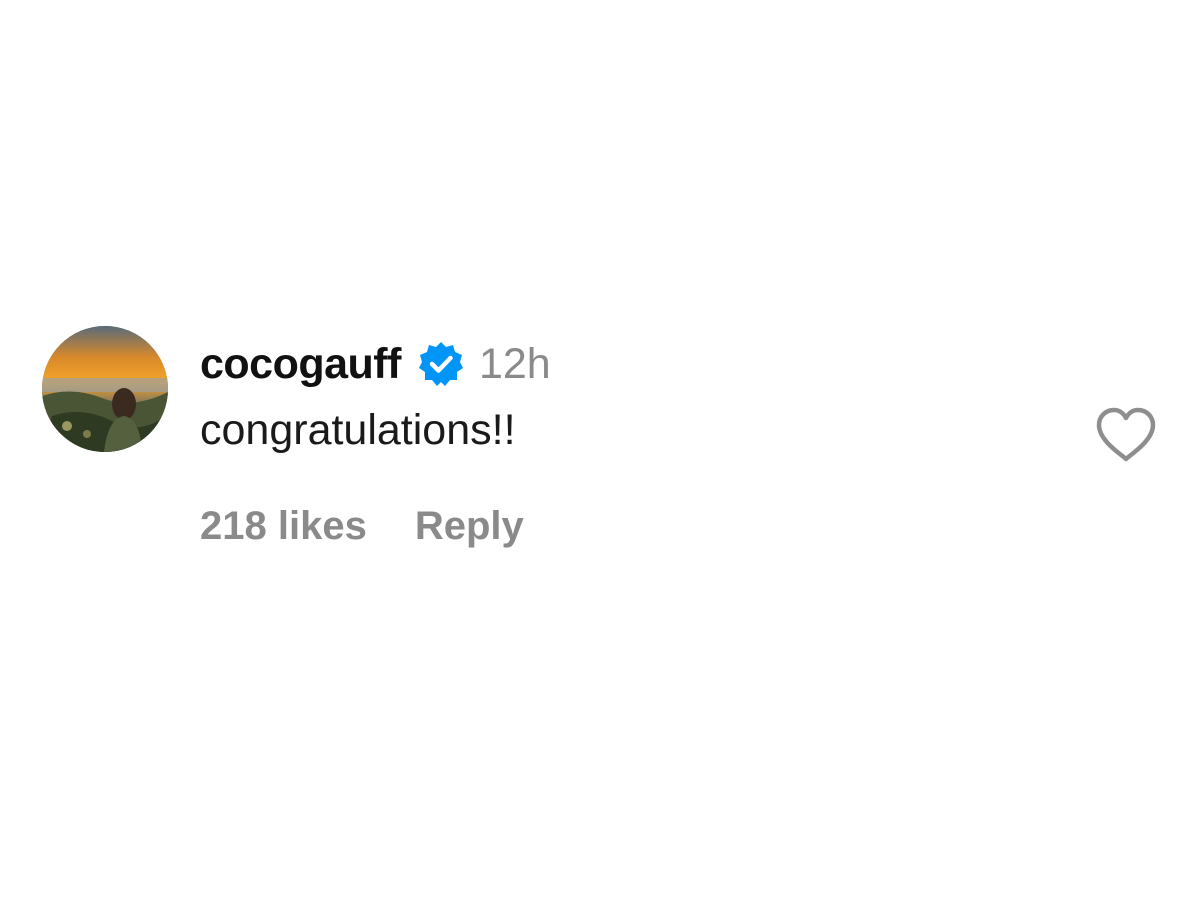  Describe the element at coordinates (300, 364) in the screenshot. I see `username-link: cocogauff` at that location.